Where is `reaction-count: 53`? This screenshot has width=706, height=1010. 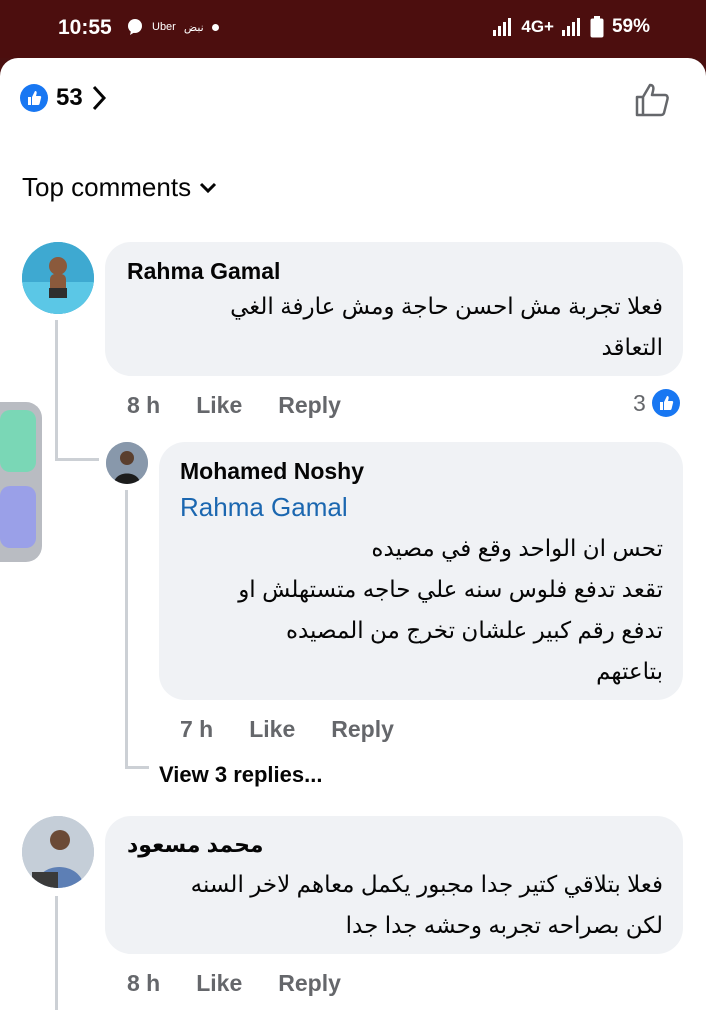
reaction-count: 53 is located at coordinates (69, 97).